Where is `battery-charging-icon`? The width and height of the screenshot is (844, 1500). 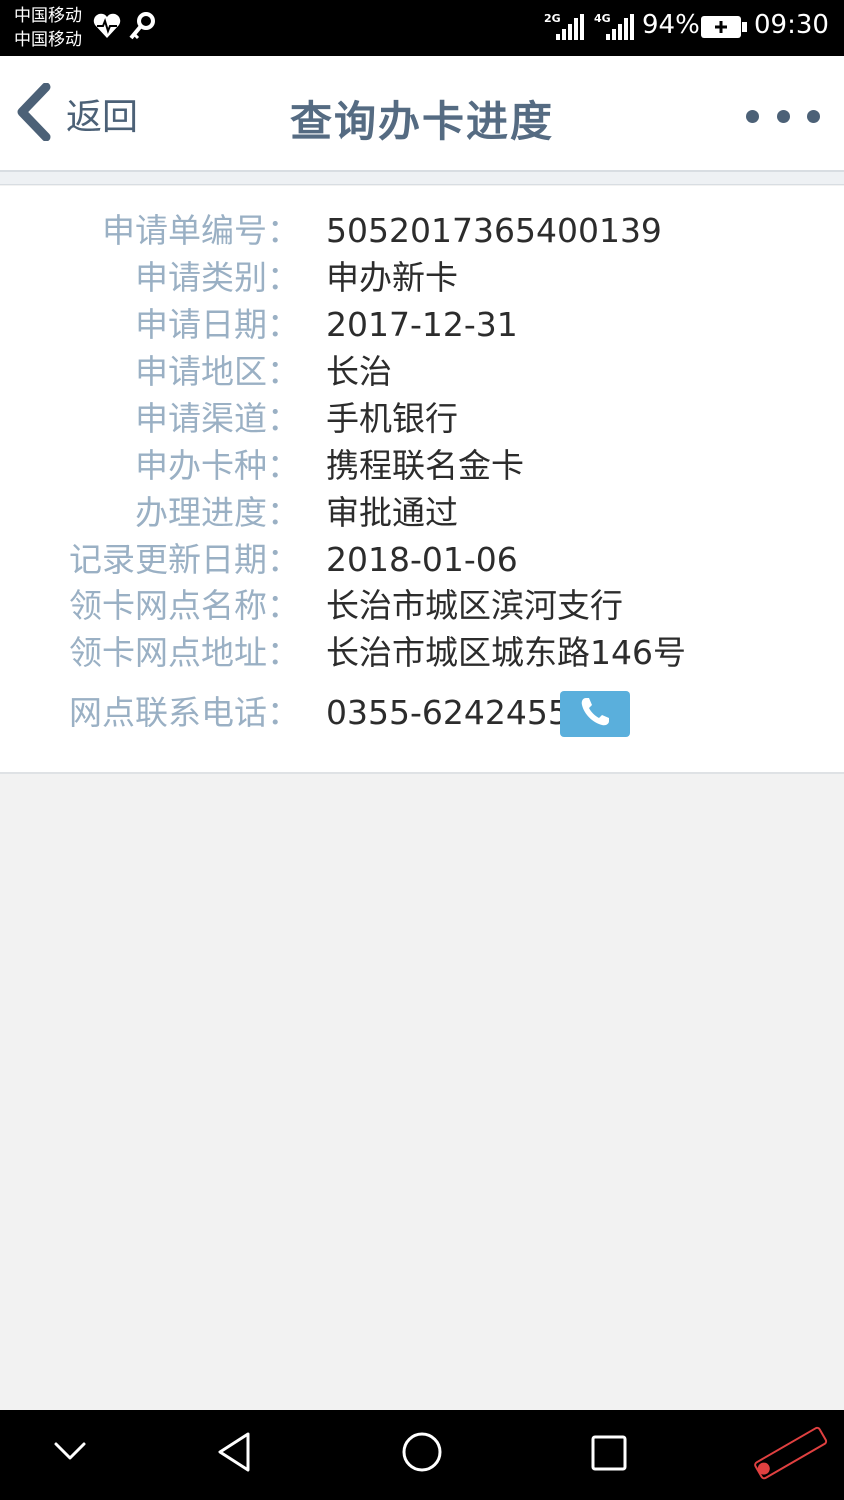
battery-charging-icon is located at coordinates (724, 29).